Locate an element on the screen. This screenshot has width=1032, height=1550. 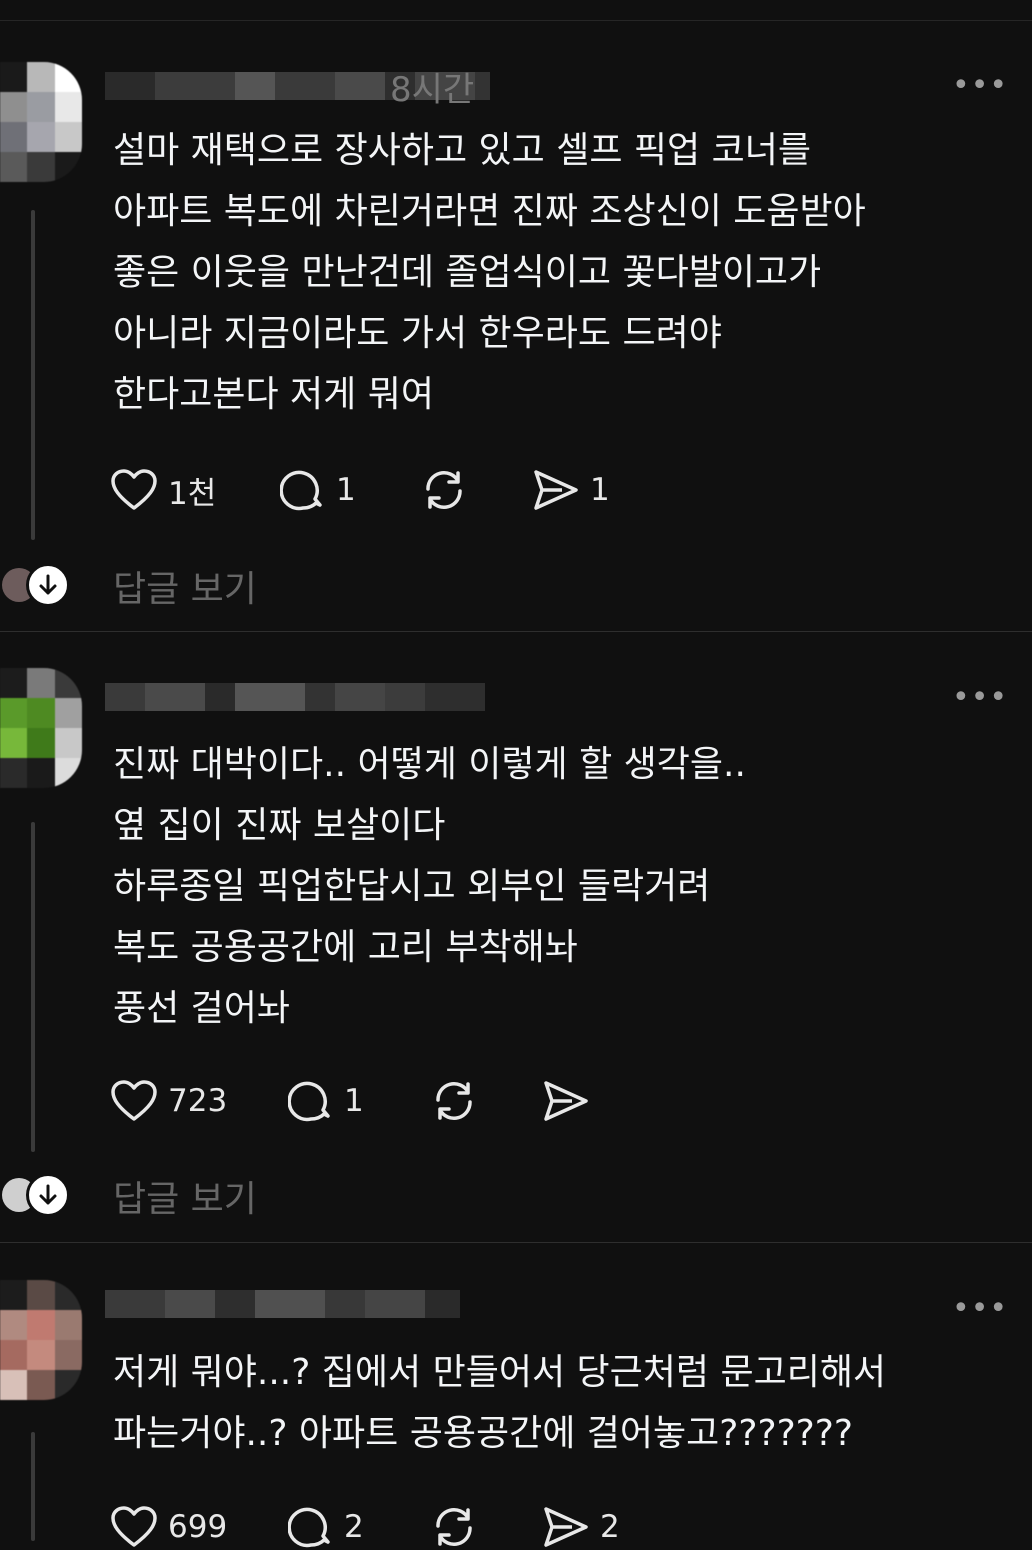
top-divider is located at coordinates (516, 20).